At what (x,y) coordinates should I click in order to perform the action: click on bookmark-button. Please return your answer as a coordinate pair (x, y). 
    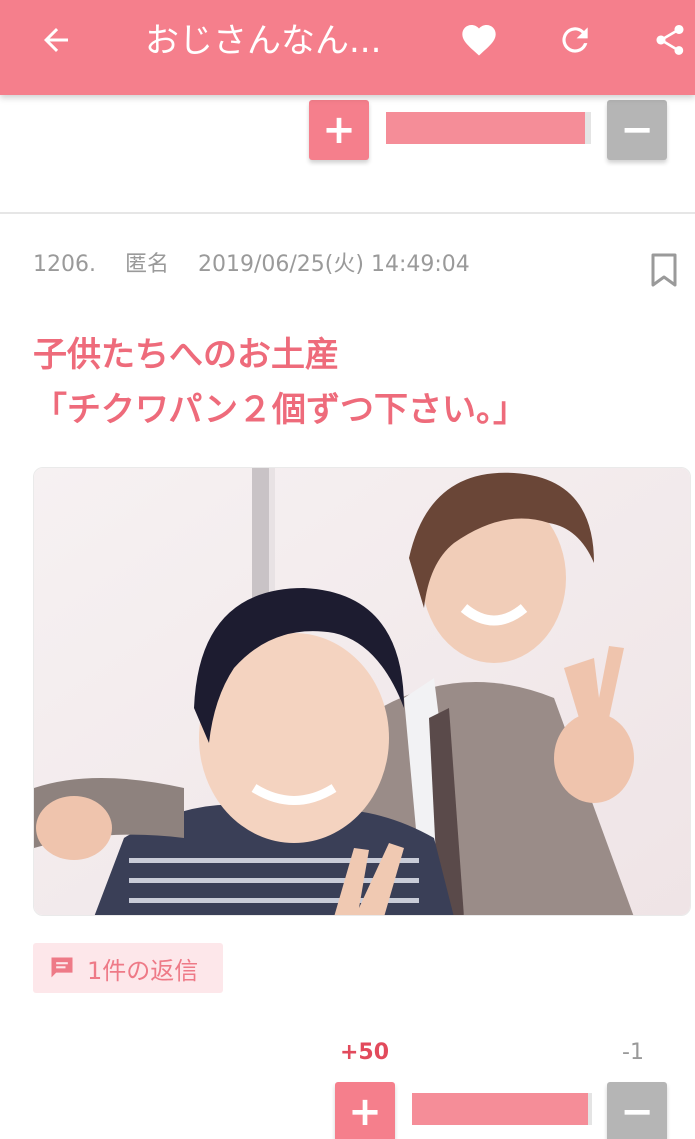
    Looking at the image, I should click on (664, 270).